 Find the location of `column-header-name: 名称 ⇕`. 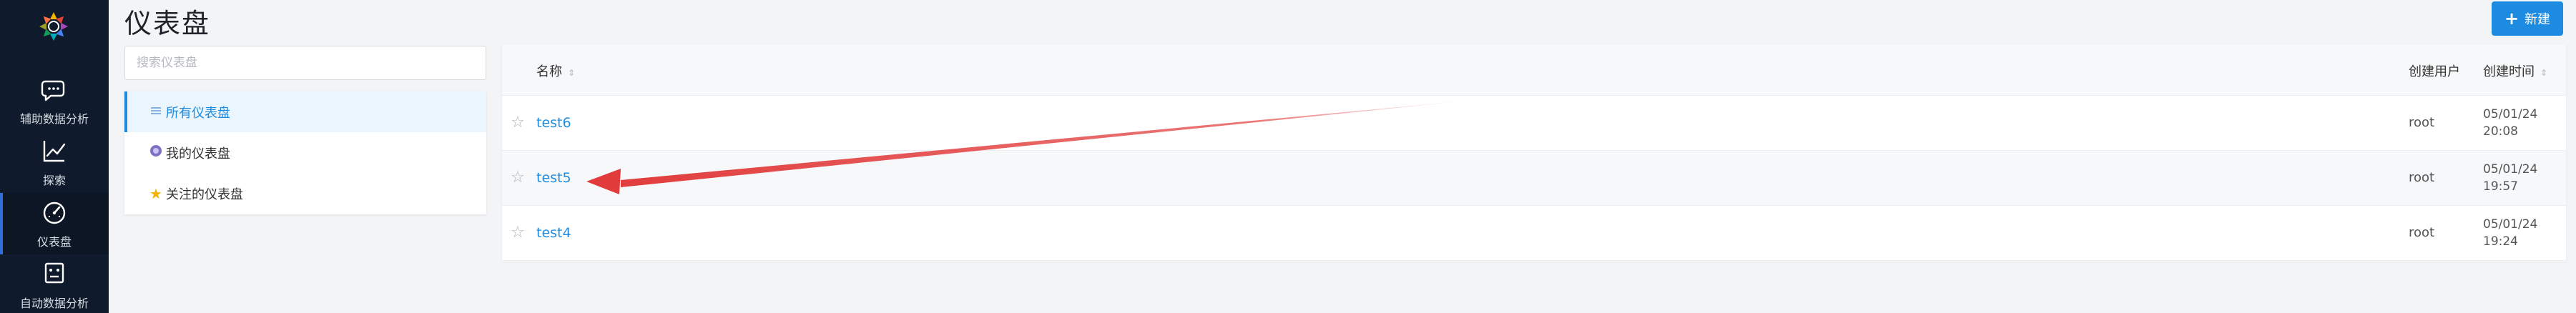

column-header-name: 名称 ⇕ is located at coordinates (556, 70).